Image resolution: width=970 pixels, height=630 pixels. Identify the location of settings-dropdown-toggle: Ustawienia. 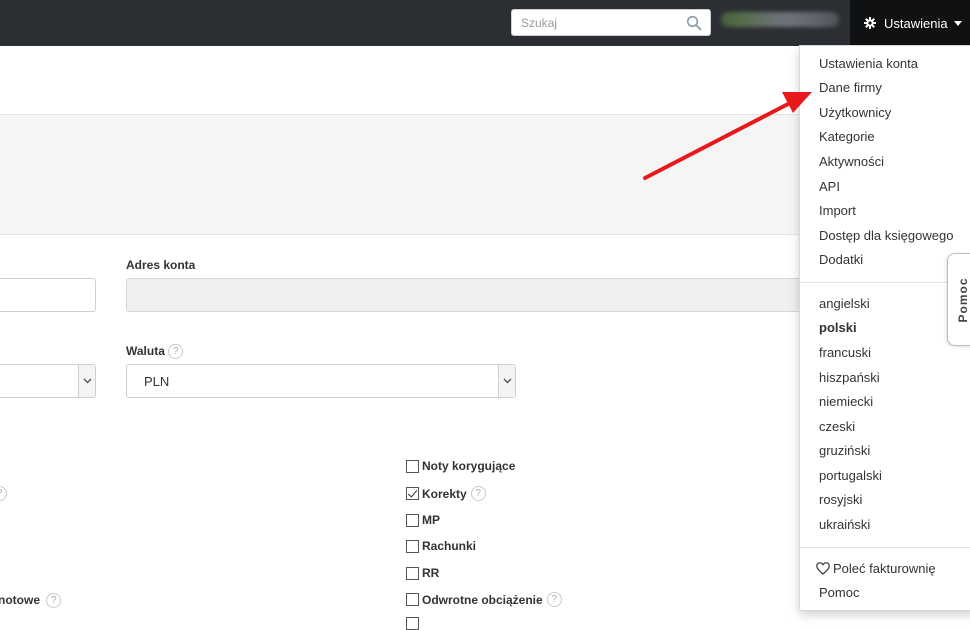
(910, 23).